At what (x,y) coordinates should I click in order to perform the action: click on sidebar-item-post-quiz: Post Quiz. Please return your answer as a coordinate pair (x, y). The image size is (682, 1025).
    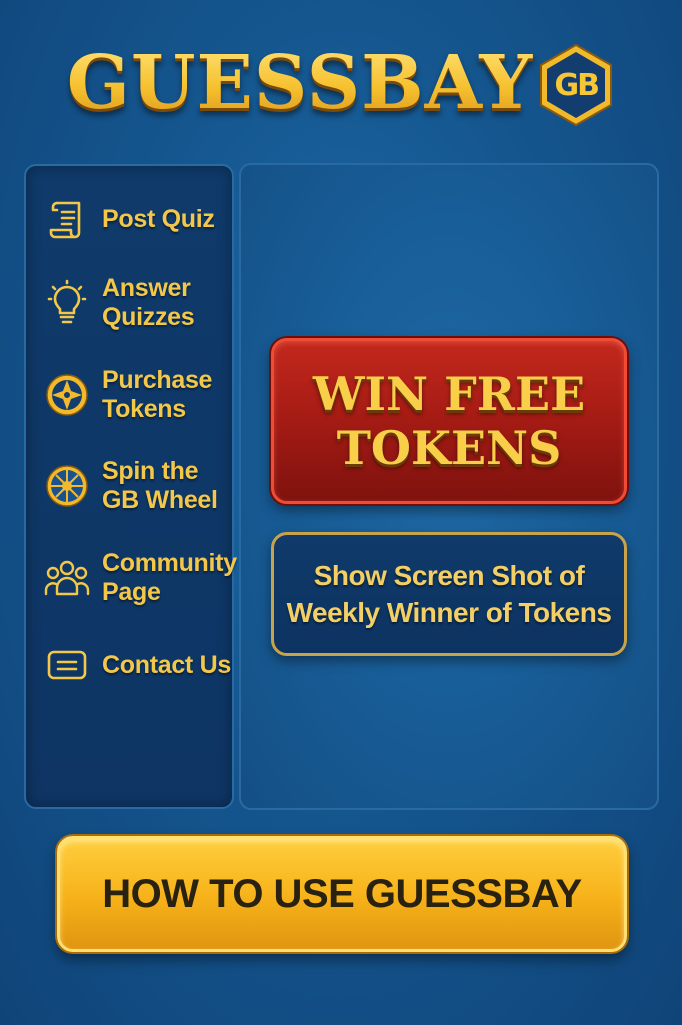
    Looking at the image, I should click on (139, 219).